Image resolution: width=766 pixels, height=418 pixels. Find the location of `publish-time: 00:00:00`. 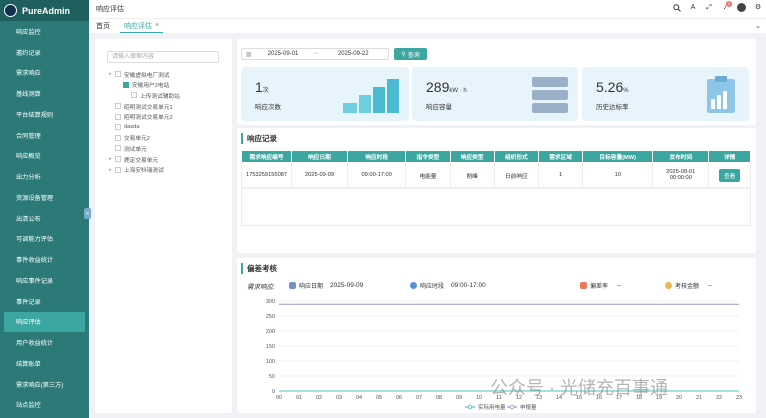

publish-time: 00:00:00 is located at coordinates (680, 178).